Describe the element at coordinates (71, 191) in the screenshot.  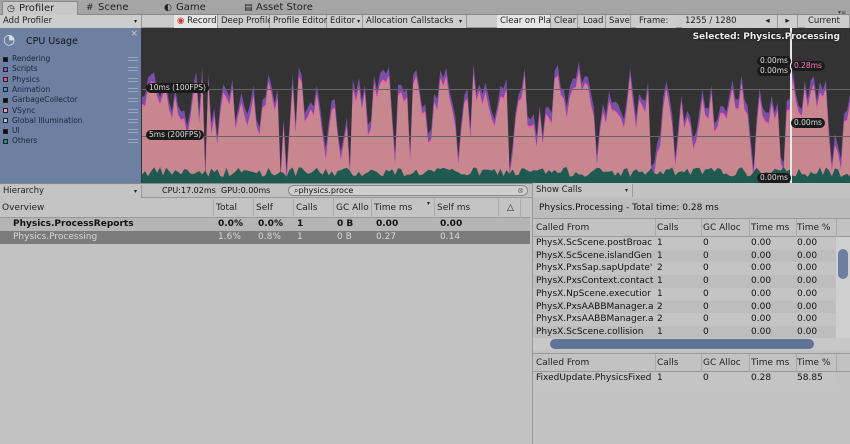
I see `view-mode-dropdown: Hierarchy ▾` at that location.